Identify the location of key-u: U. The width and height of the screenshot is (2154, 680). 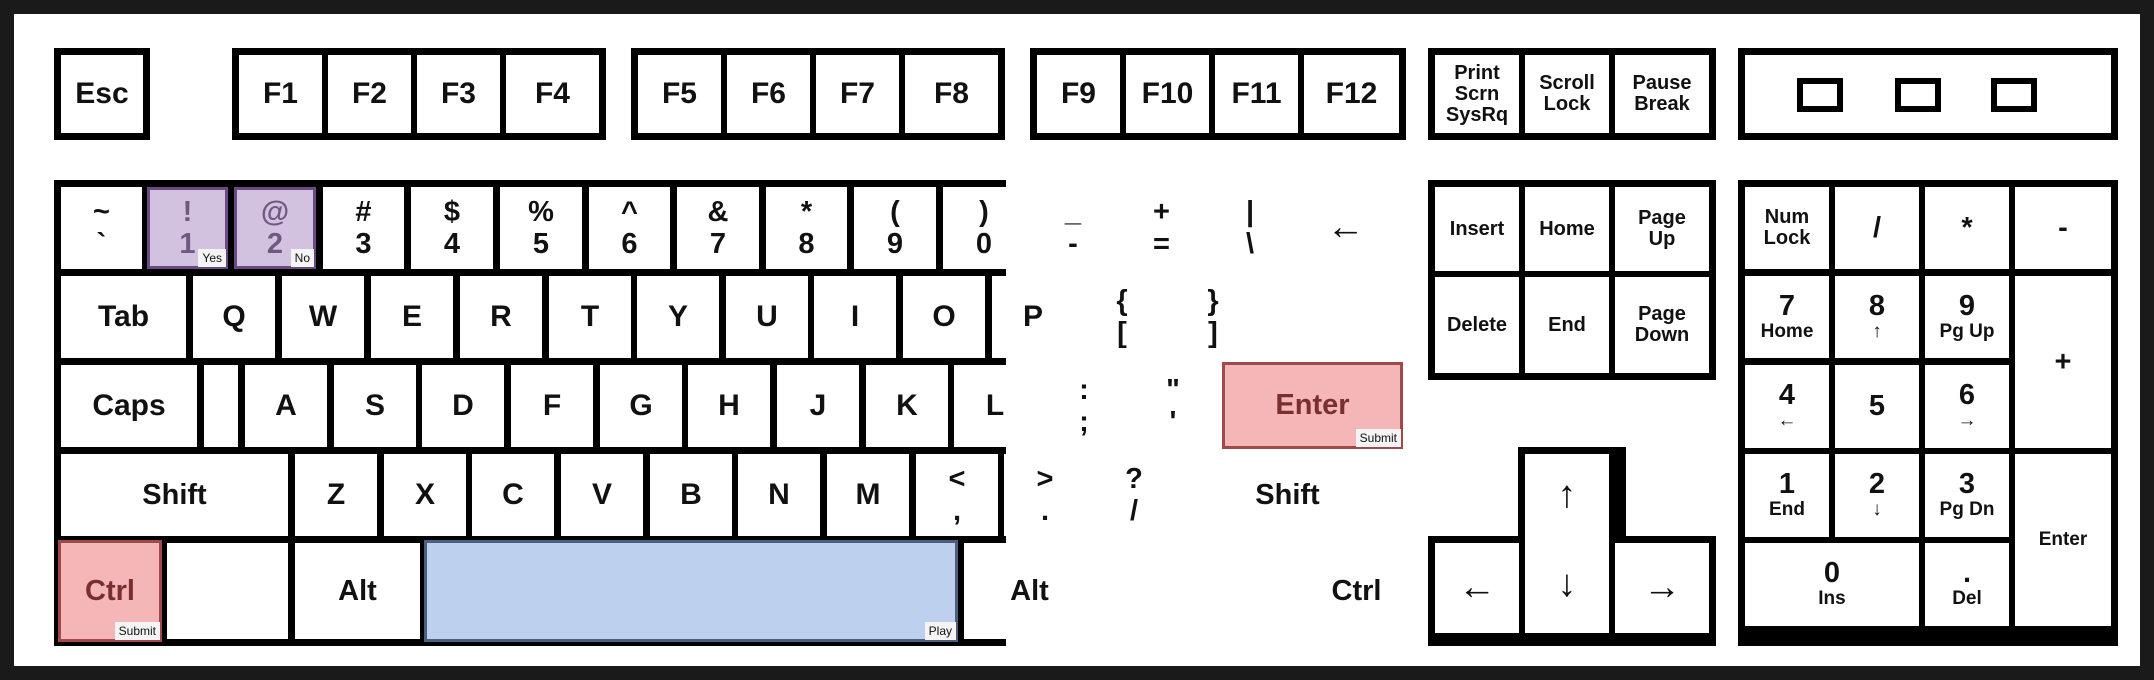
(767, 317).